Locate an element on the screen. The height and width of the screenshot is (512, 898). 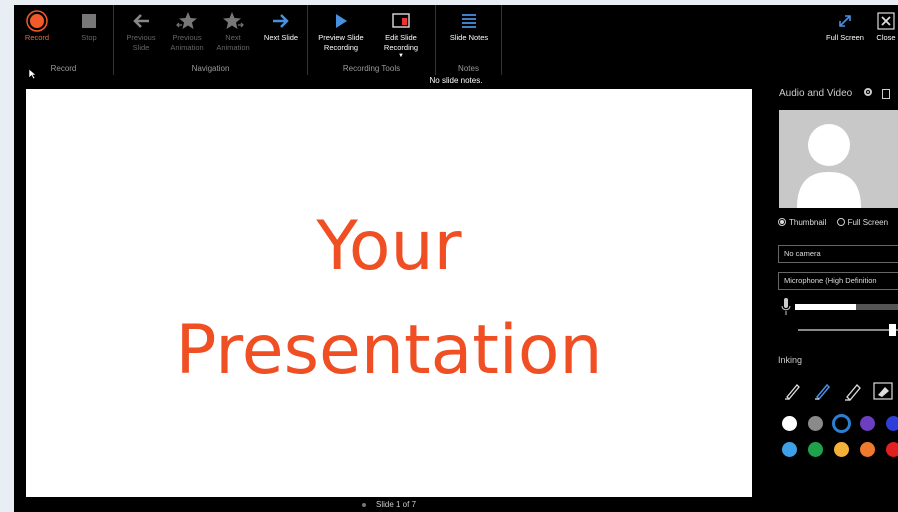
slide-counter: Slide 1 of 7 is located at coordinates (396, 504).